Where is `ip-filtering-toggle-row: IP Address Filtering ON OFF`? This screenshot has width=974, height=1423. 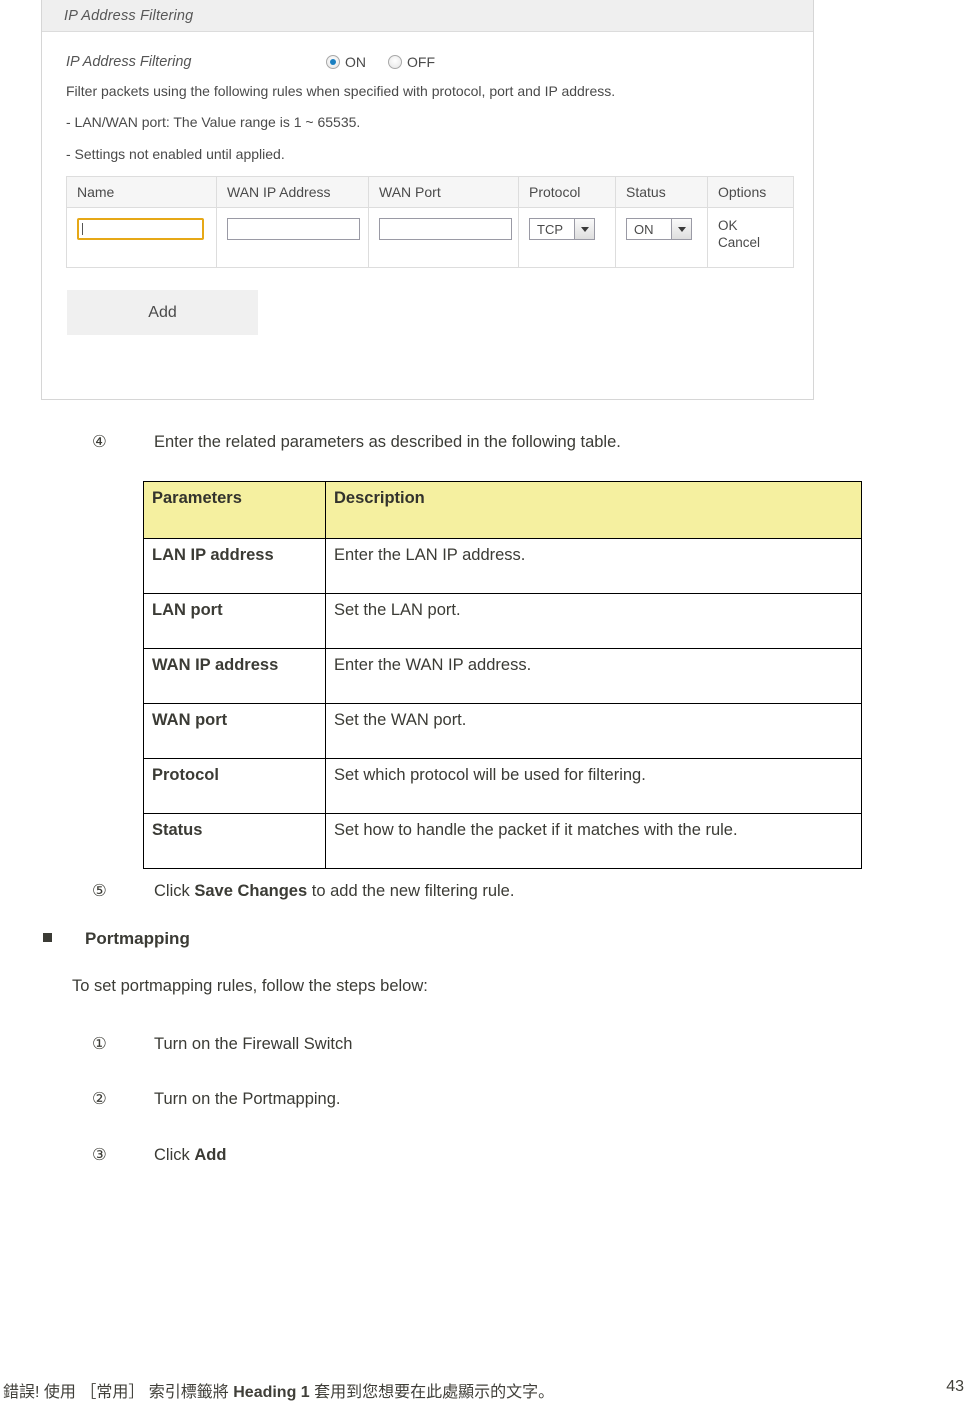
ip-filtering-toggle-row: IP Address Filtering ON OFF is located at coordinates (439, 62).